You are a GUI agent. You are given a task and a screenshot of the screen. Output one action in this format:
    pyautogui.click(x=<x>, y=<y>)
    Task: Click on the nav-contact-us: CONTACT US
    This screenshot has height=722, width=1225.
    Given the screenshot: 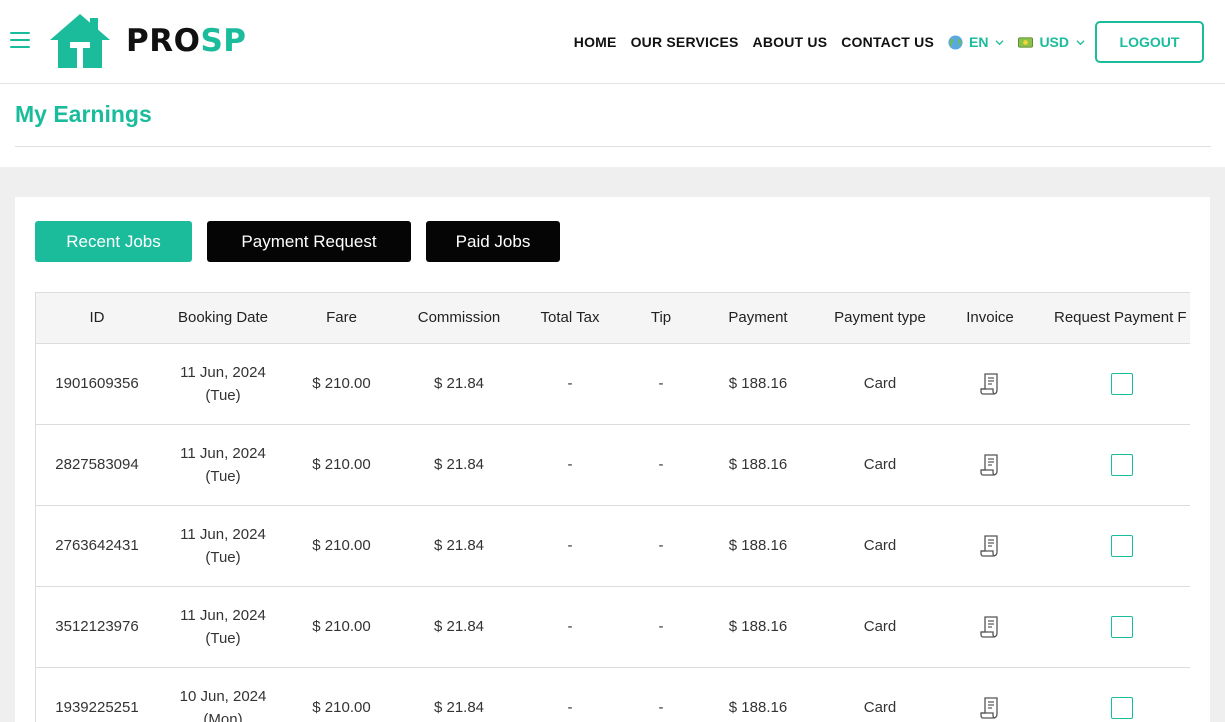 What is the action you would take?
    pyautogui.click(x=887, y=42)
    